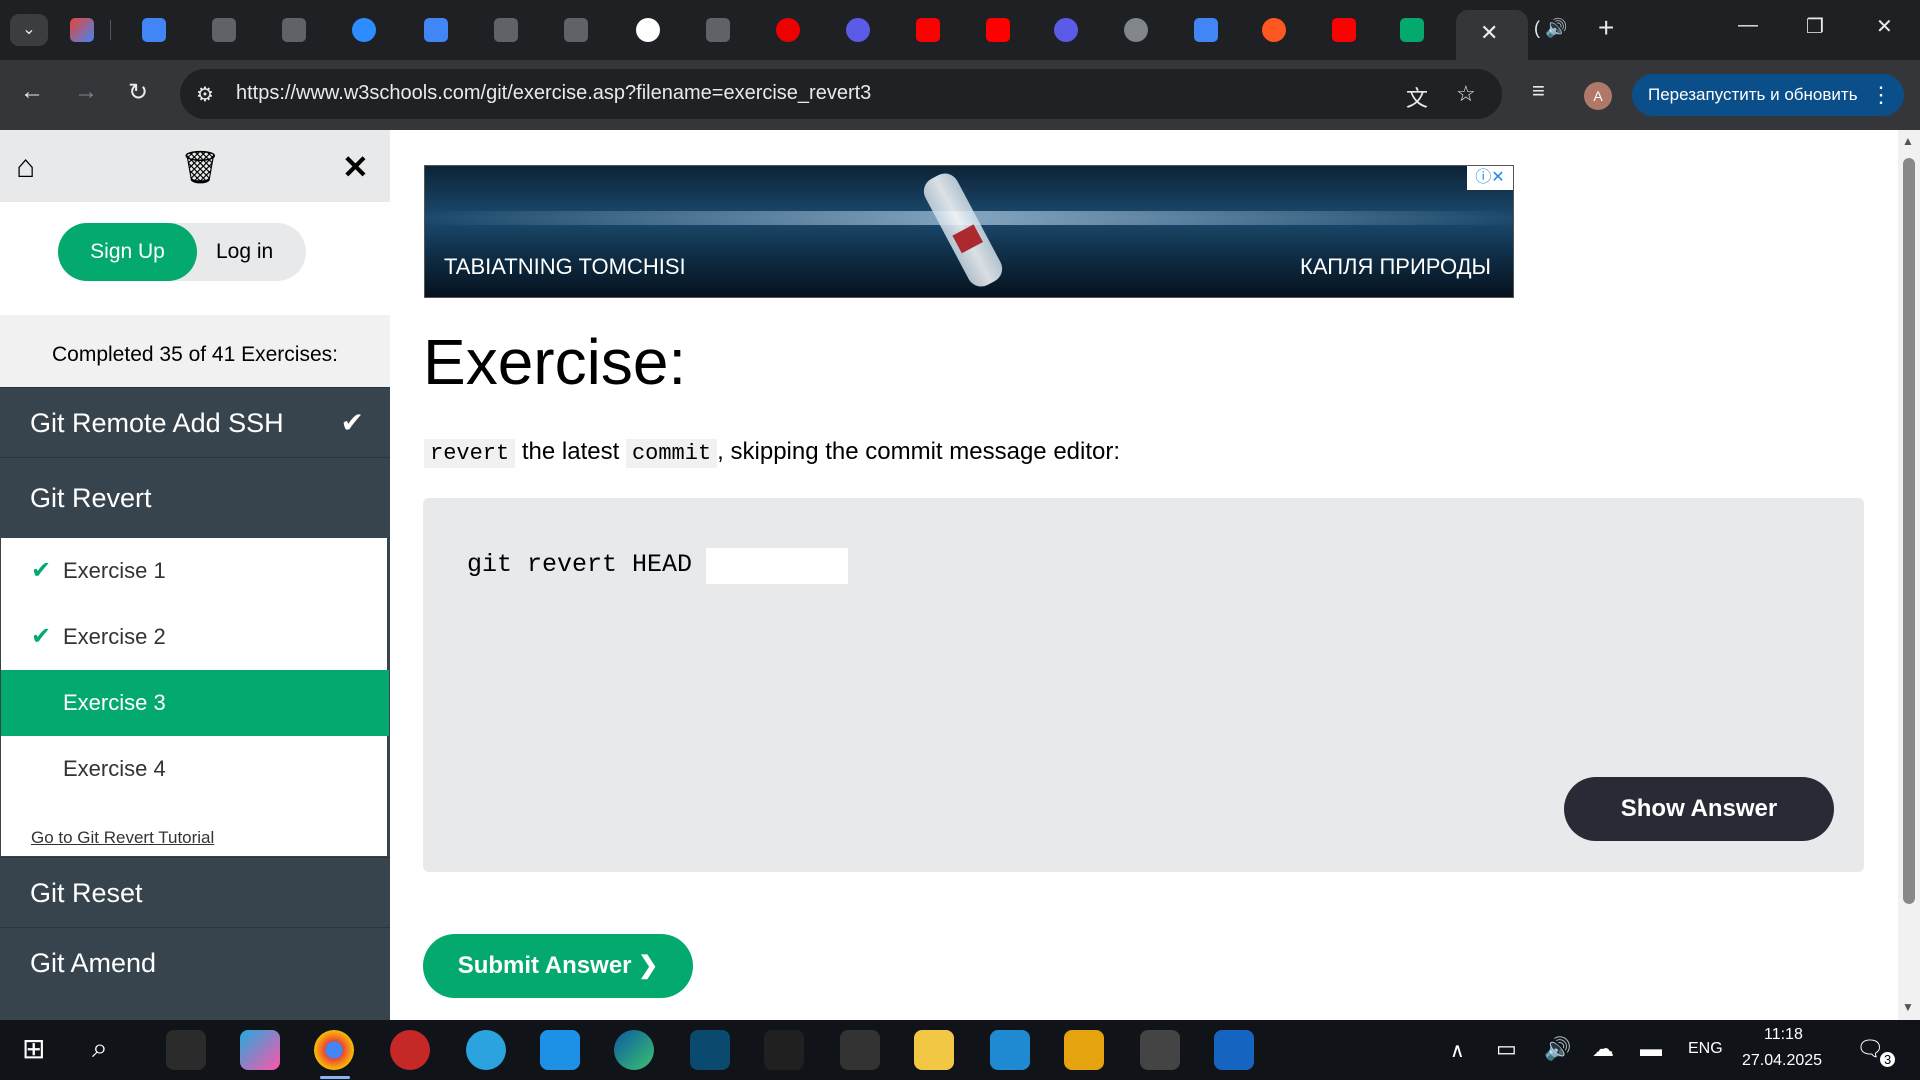 The width and height of the screenshot is (1920, 1080). I want to click on section-git-amend: Git Amend, so click(195, 962).